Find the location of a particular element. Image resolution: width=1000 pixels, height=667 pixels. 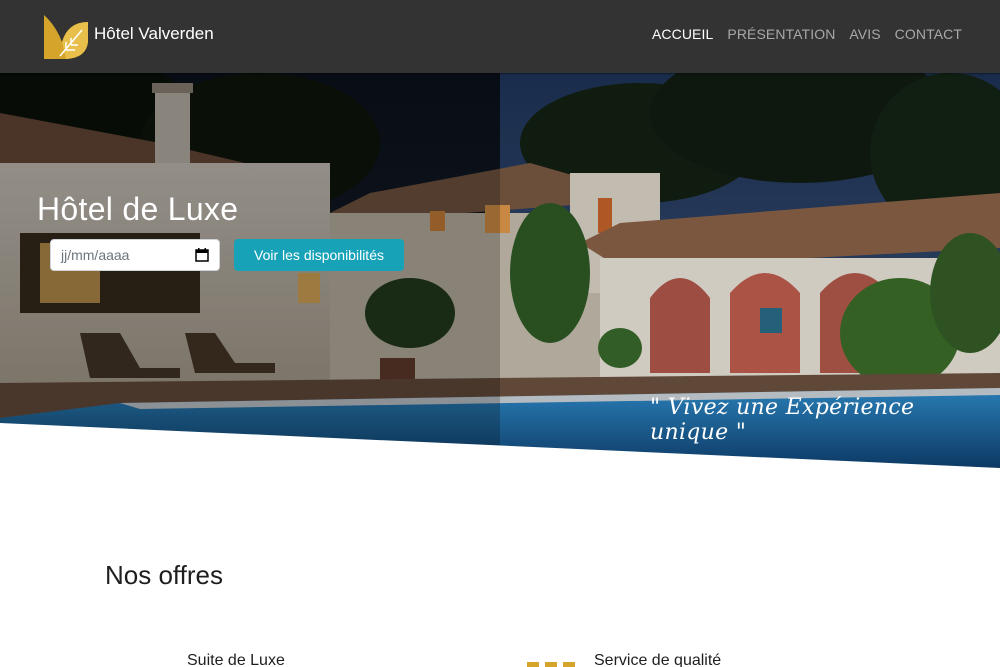

hero-title: Hôtel de Luxe is located at coordinates (138, 209).